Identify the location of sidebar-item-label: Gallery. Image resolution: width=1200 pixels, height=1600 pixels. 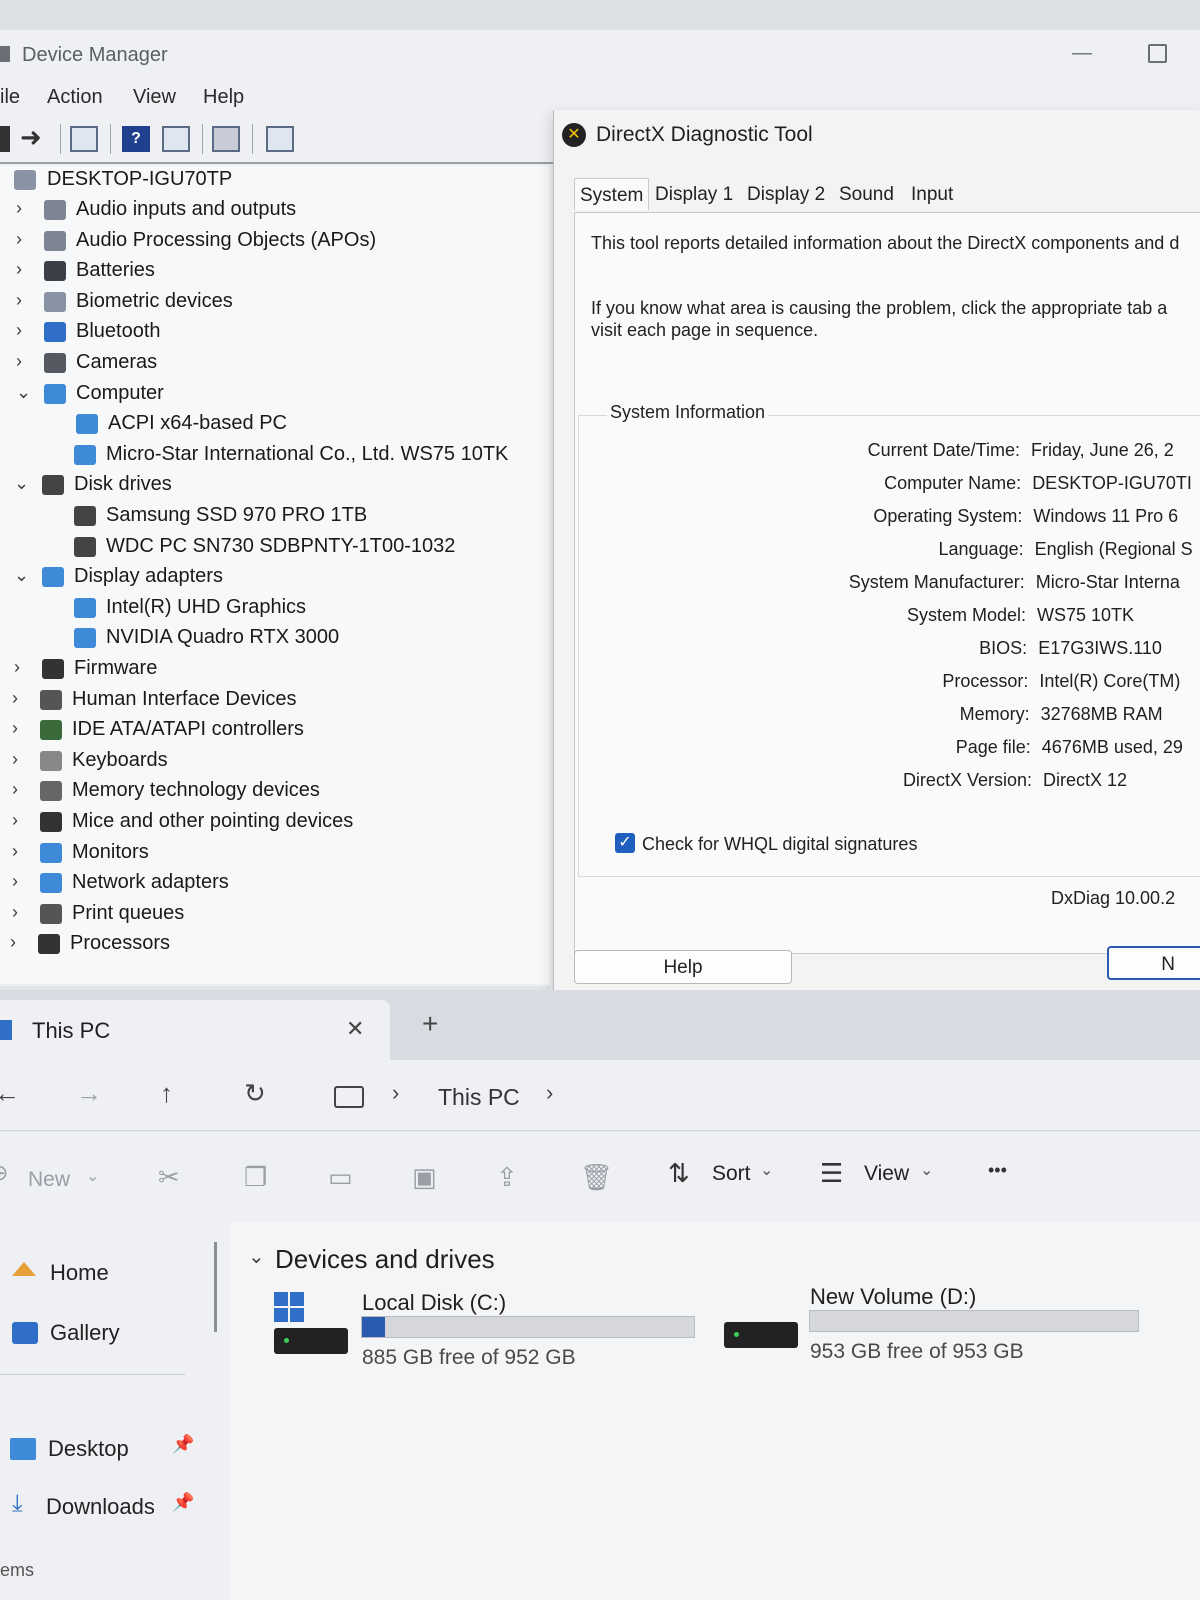
(85, 1332).